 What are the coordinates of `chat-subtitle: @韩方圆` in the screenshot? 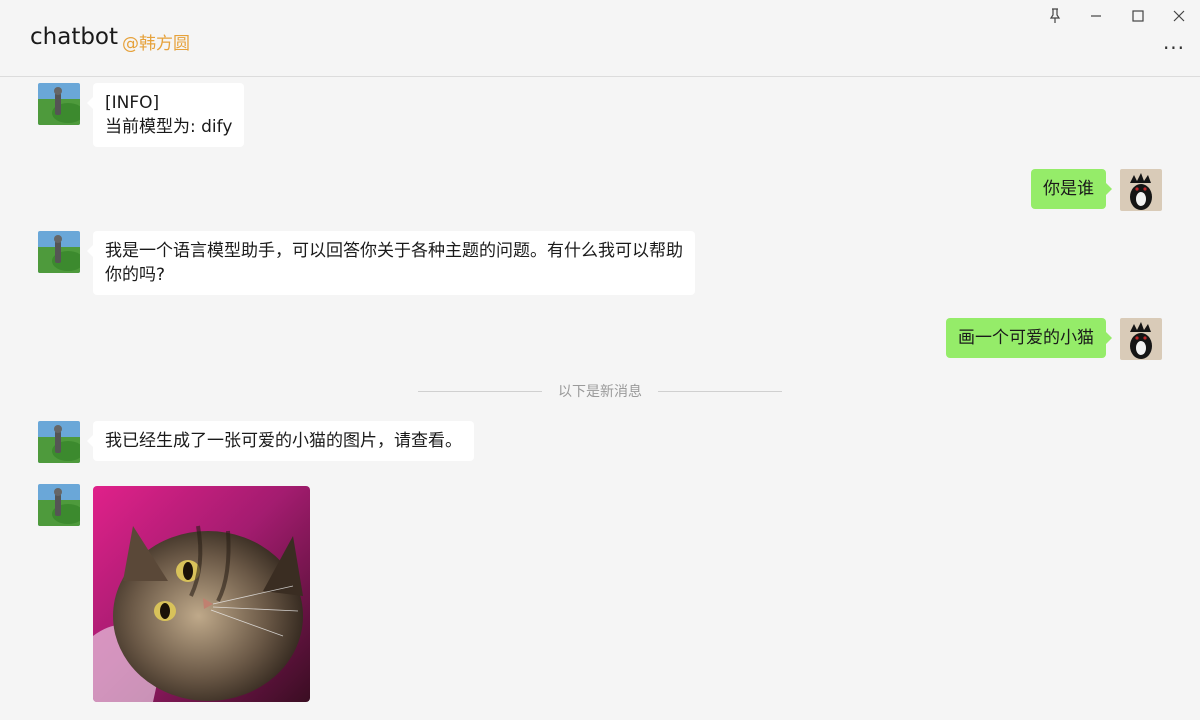 It's located at (156, 44).